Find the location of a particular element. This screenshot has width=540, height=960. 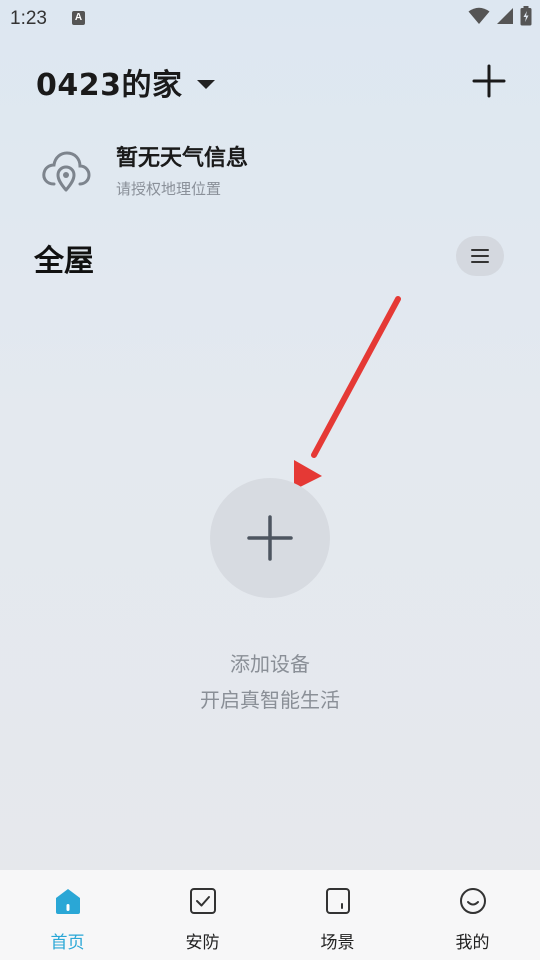

add-device-button is located at coordinates (270, 538).